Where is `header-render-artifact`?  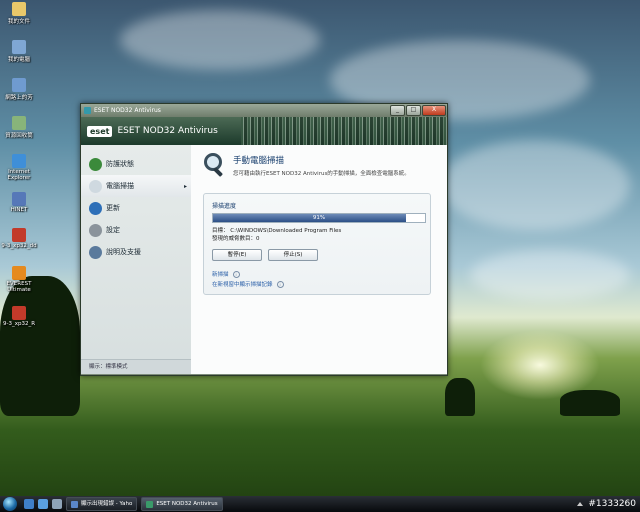
header-render-artifact is located at coordinates (344, 131).